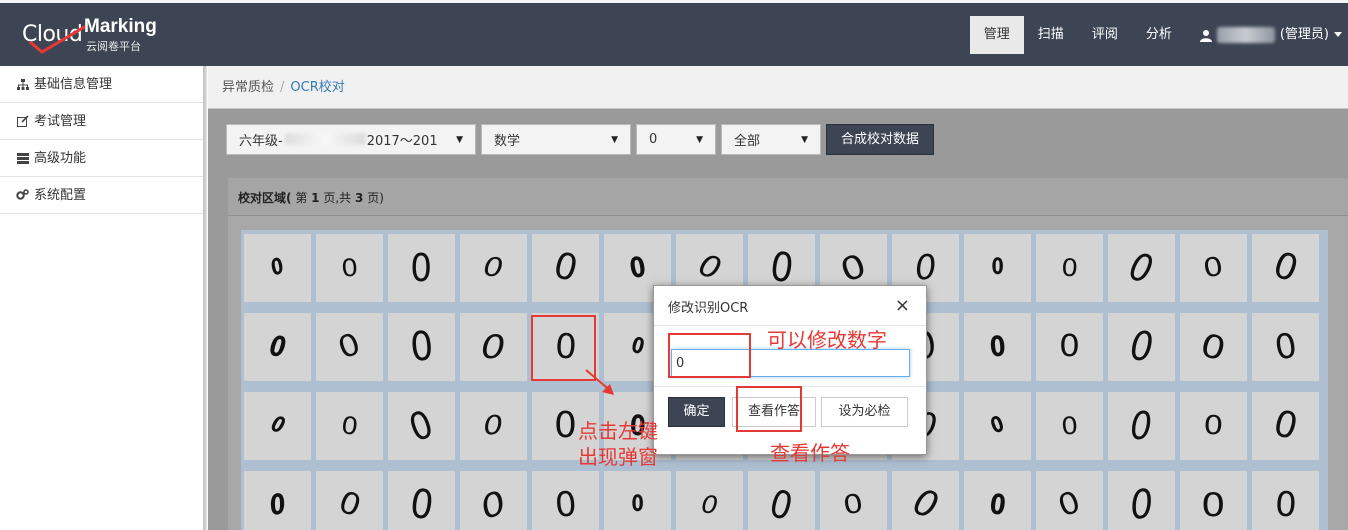 Image resolution: width=1348 pixels, height=530 pixels. Describe the element at coordinates (653, 139) in the screenshot. I see `value-select-value: 0` at that location.